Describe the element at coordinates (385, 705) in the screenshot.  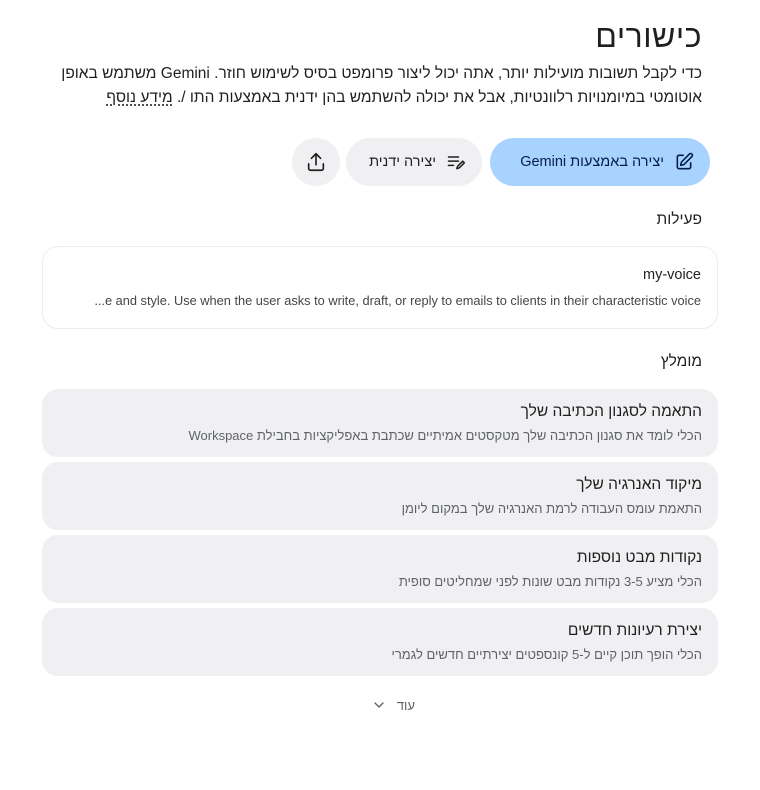
I see `show-more-button: עוד` at that location.